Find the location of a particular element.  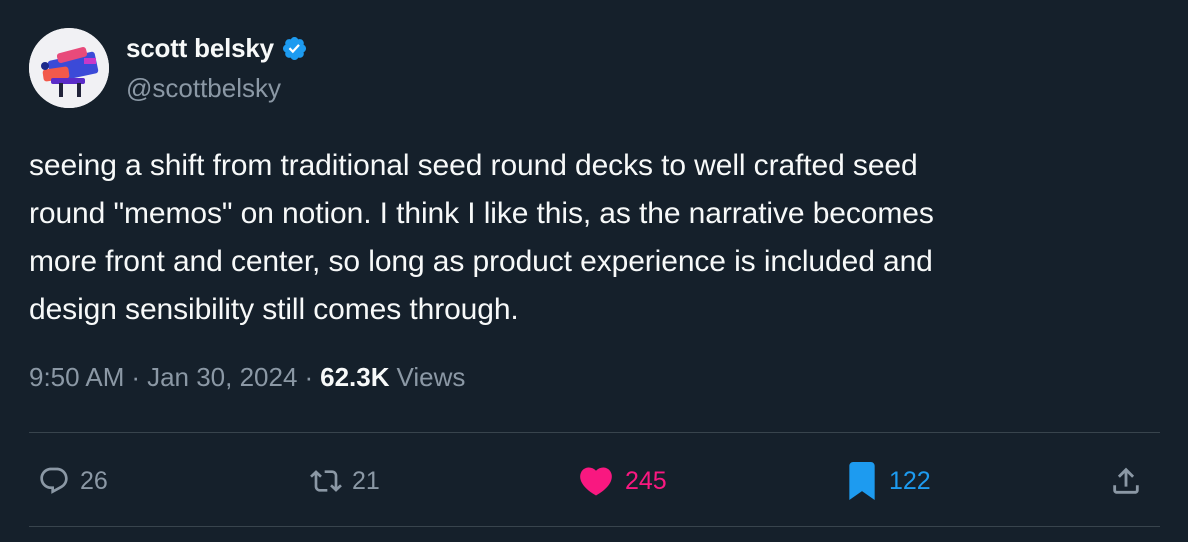

user-name-row: scott belsky is located at coordinates (217, 48).